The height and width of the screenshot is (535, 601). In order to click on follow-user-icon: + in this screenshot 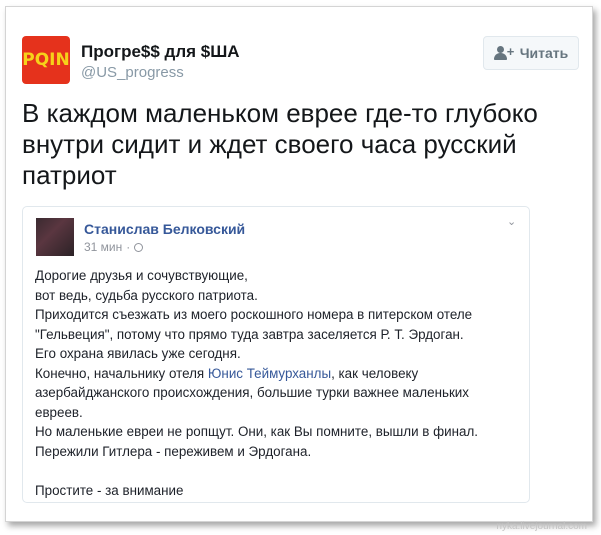, I will do `click(503, 52)`.